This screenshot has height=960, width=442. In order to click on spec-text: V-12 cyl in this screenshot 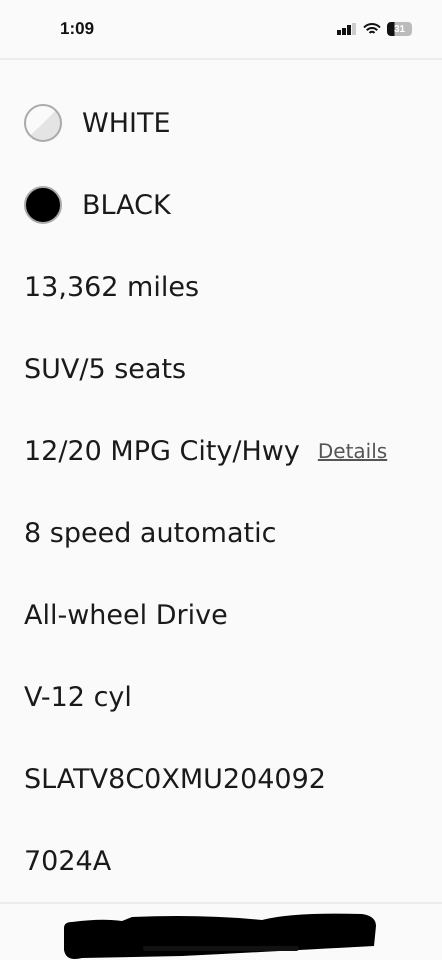, I will do `click(78, 697)`.